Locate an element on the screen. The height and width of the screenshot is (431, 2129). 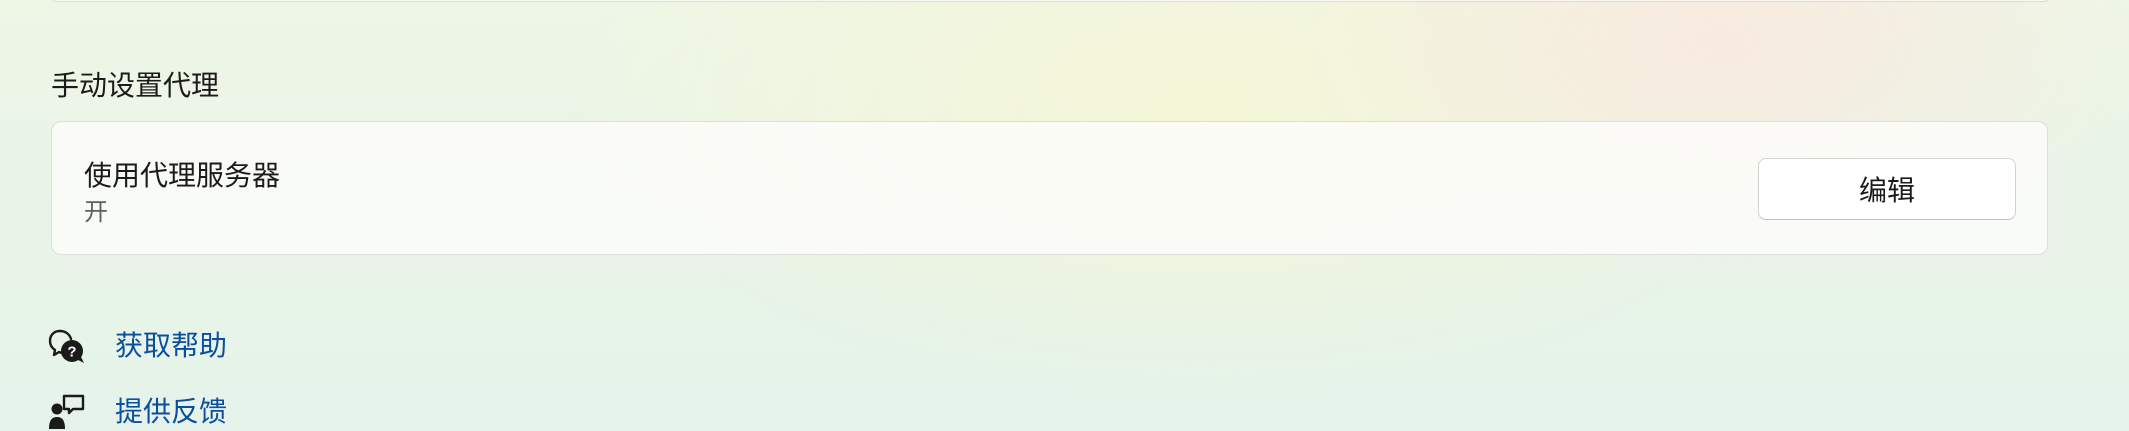
use-proxy-title: 使用代理服务器 is located at coordinates (182, 175).